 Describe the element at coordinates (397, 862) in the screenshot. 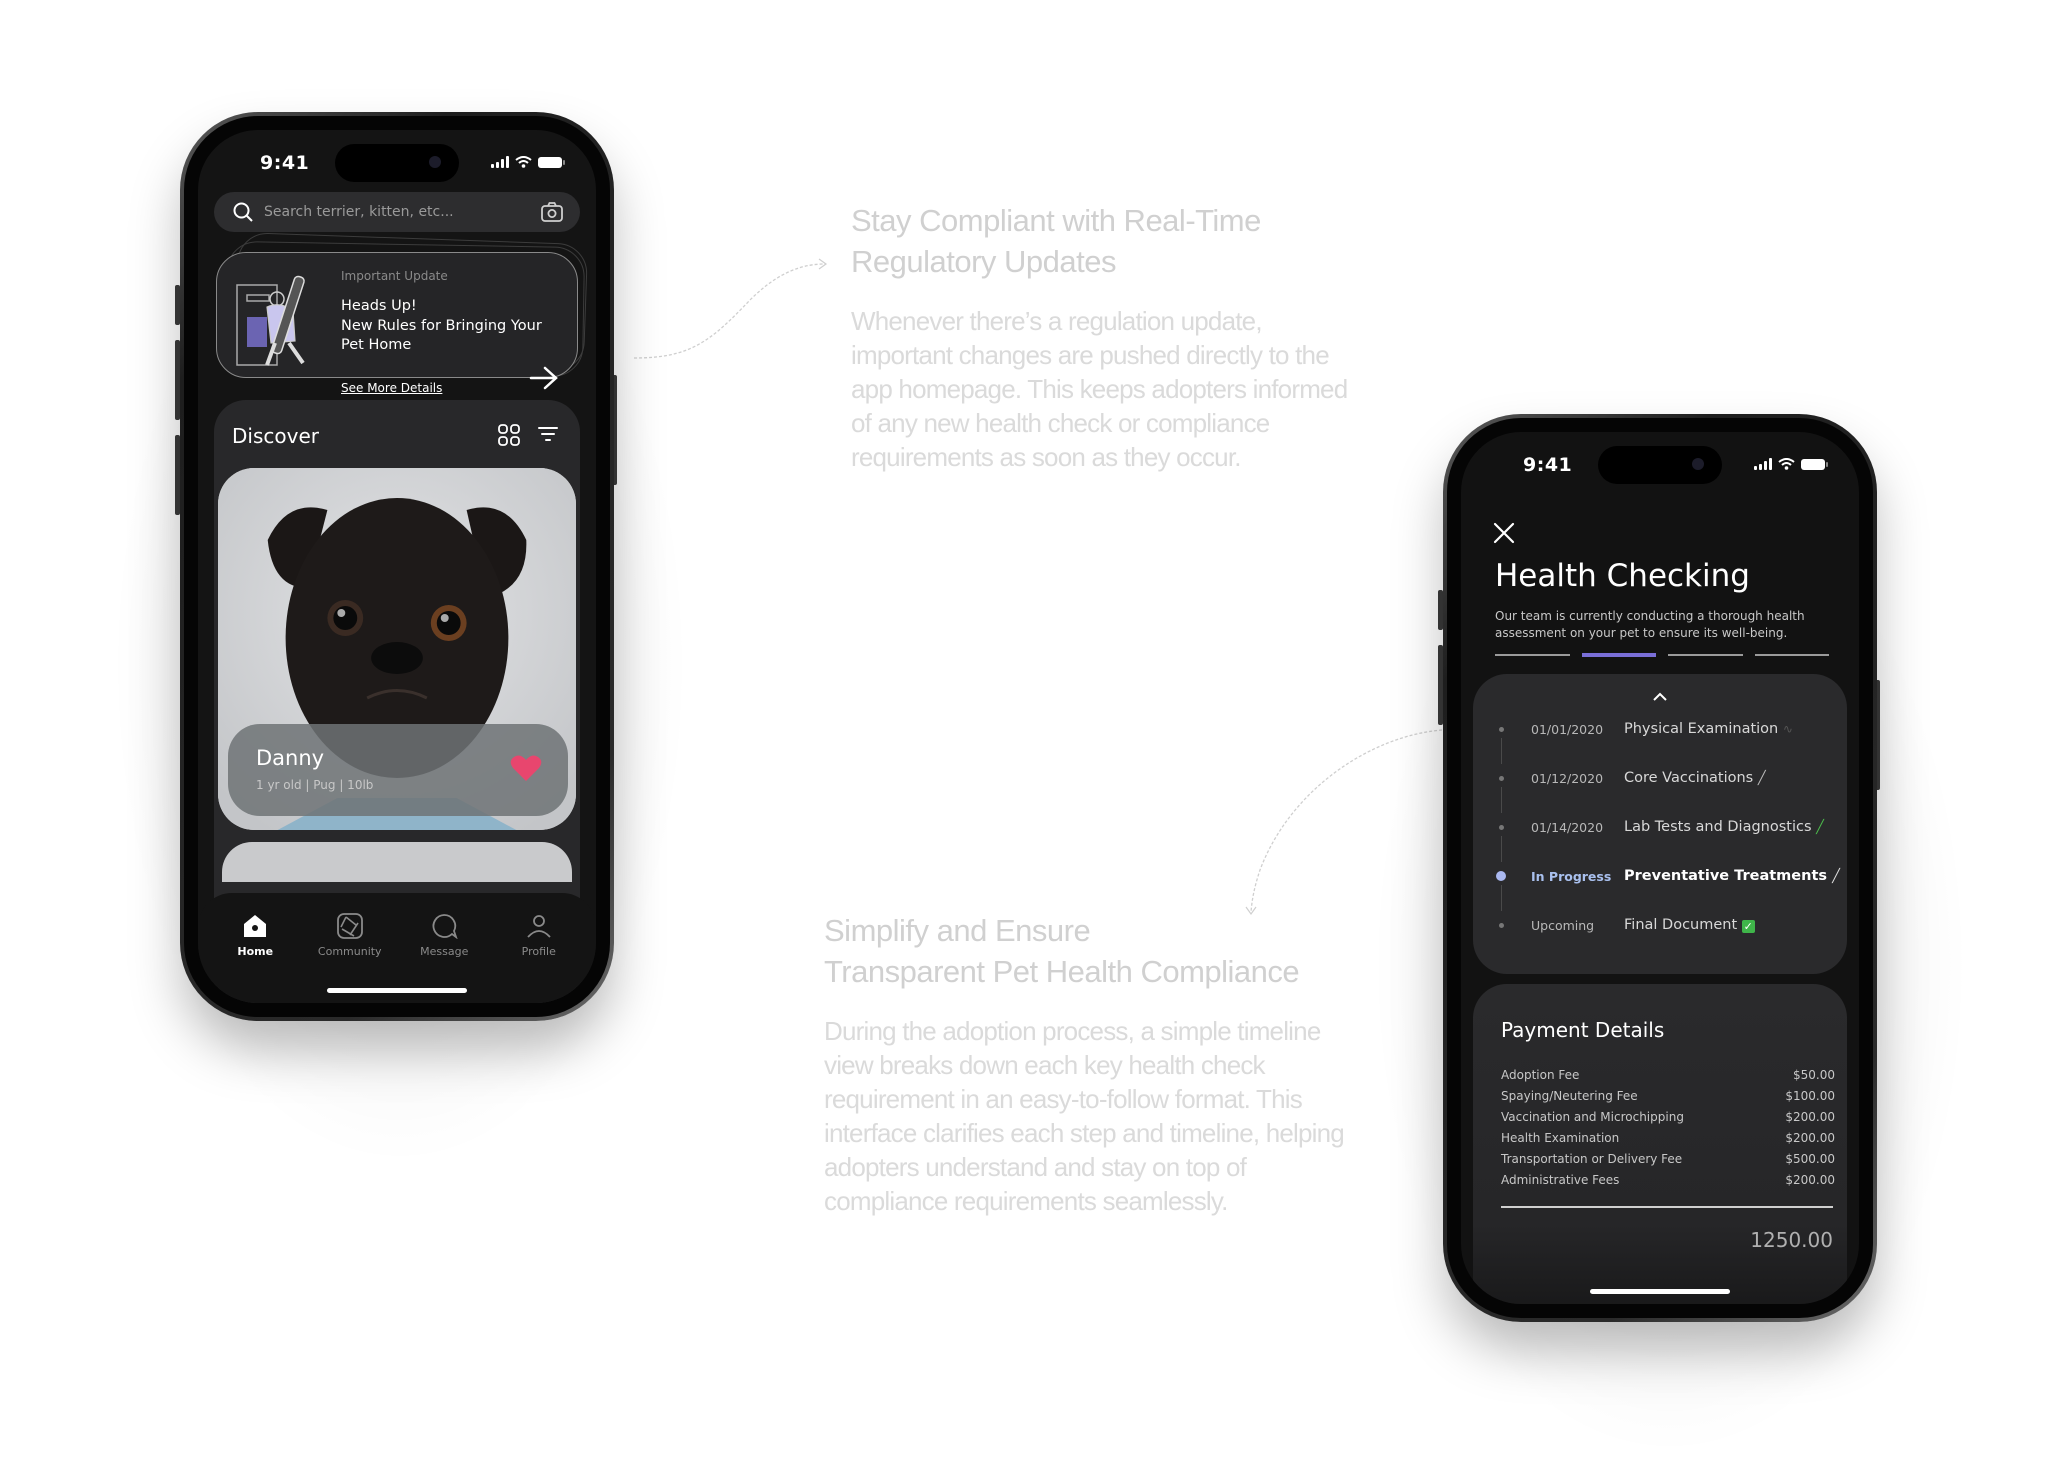

I see `pet-card-next` at that location.